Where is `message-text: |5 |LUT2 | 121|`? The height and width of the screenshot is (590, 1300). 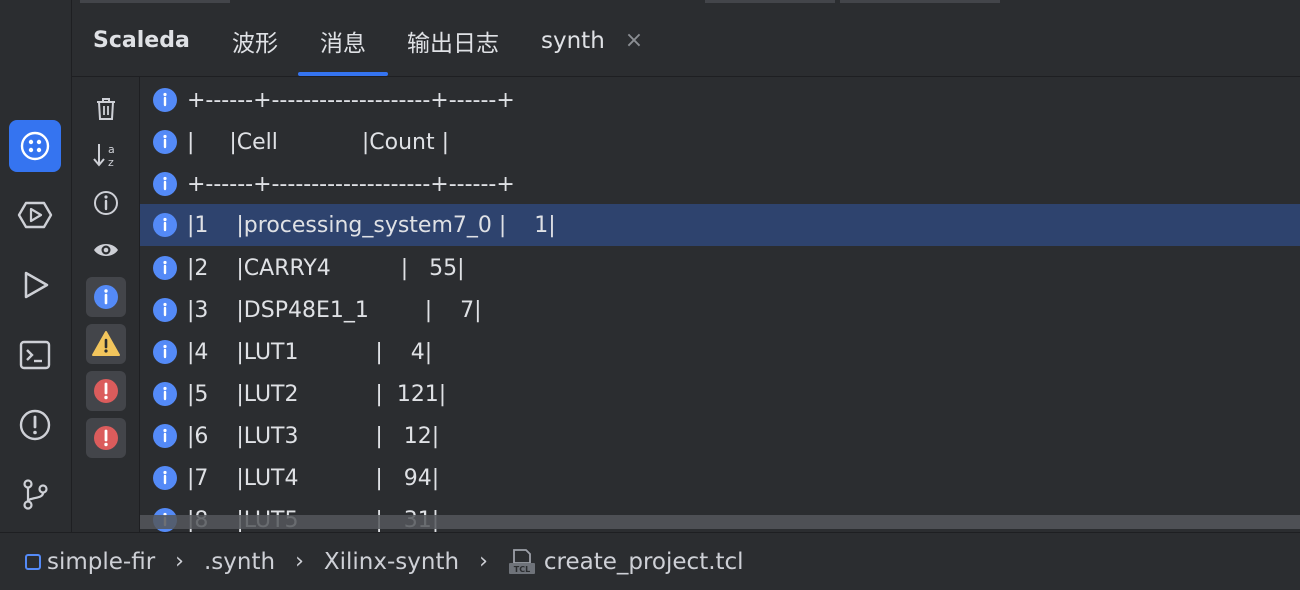 message-text: |5 |LUT2 | 121| is located at coordinates (317, 394).